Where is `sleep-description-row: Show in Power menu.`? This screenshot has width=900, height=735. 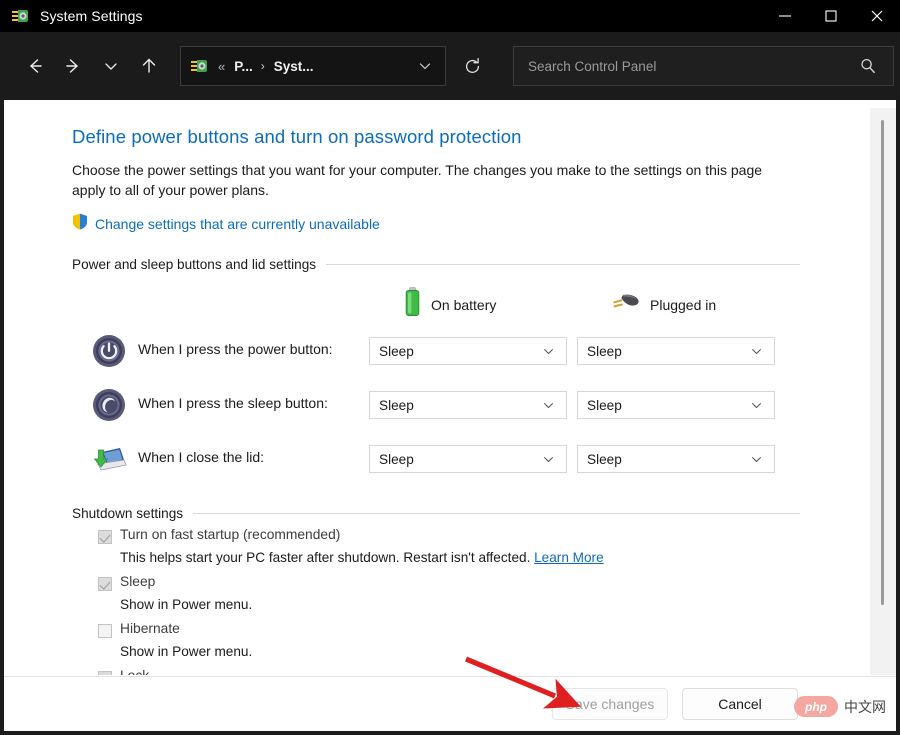 sleep-description-row: Show in Power menu. is located at coordinates (469, 609).